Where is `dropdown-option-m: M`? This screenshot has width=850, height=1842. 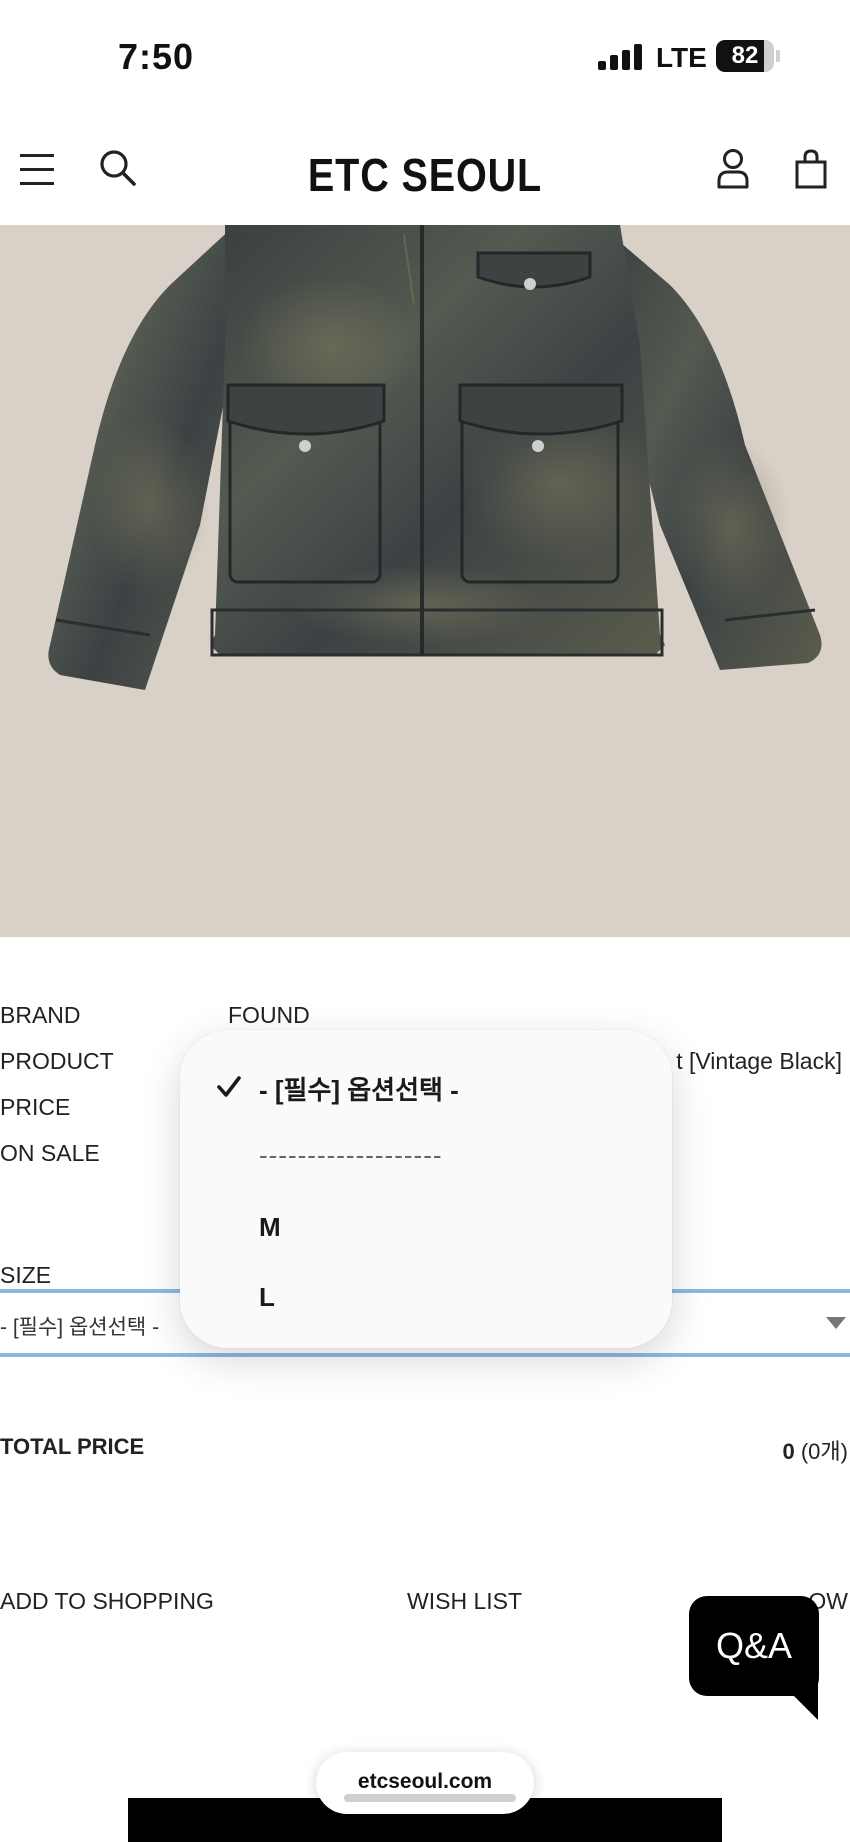
dropdown-option-m: M is located at coordinates (270, 1227).